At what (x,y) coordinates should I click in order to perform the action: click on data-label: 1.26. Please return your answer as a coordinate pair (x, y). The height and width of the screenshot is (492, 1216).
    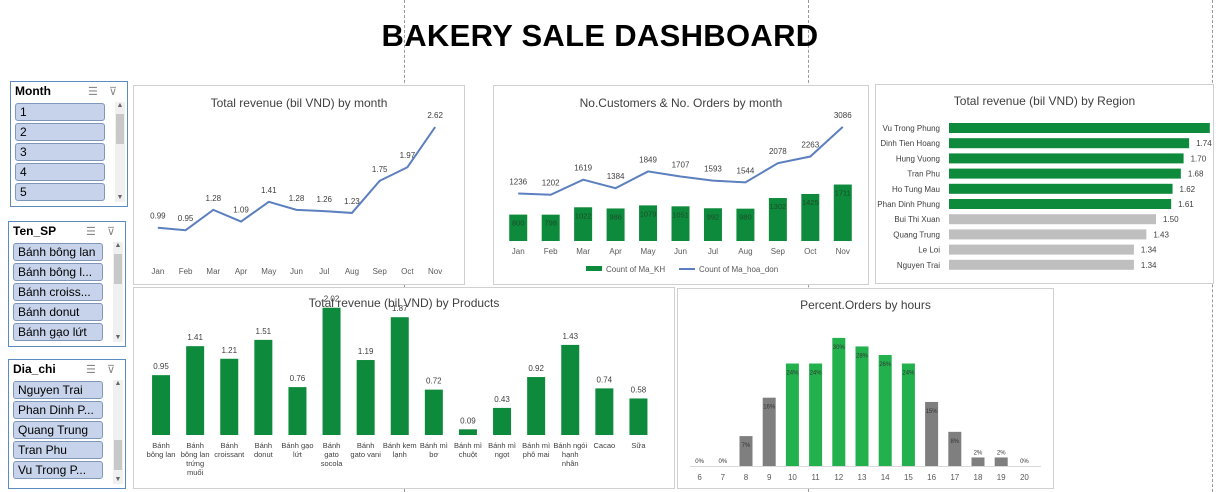
    Looking at the image, I should click on (324, 199).